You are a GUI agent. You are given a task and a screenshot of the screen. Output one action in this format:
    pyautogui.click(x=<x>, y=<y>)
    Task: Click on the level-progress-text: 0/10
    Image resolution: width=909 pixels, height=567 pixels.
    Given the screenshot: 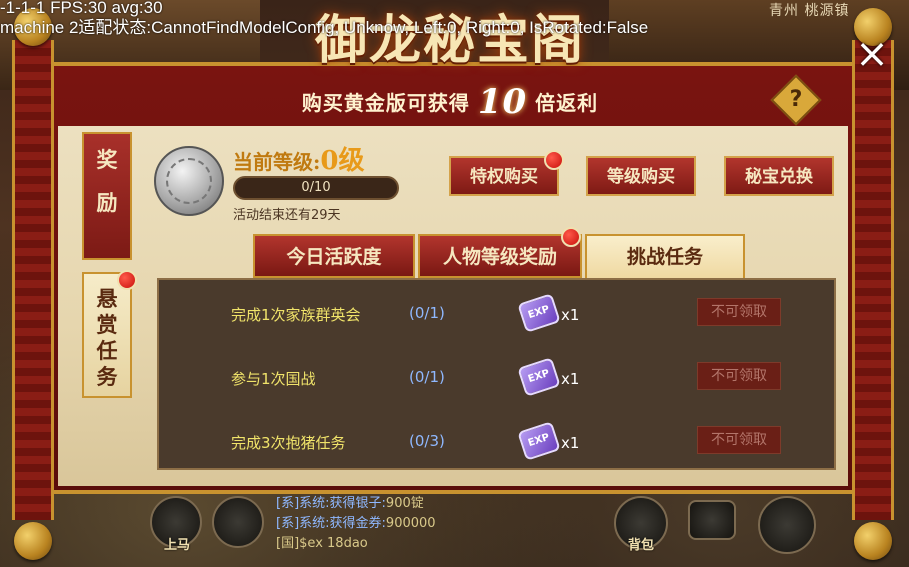 What is the action you would take?
    pyautogui.click(x=316, y=187)
    